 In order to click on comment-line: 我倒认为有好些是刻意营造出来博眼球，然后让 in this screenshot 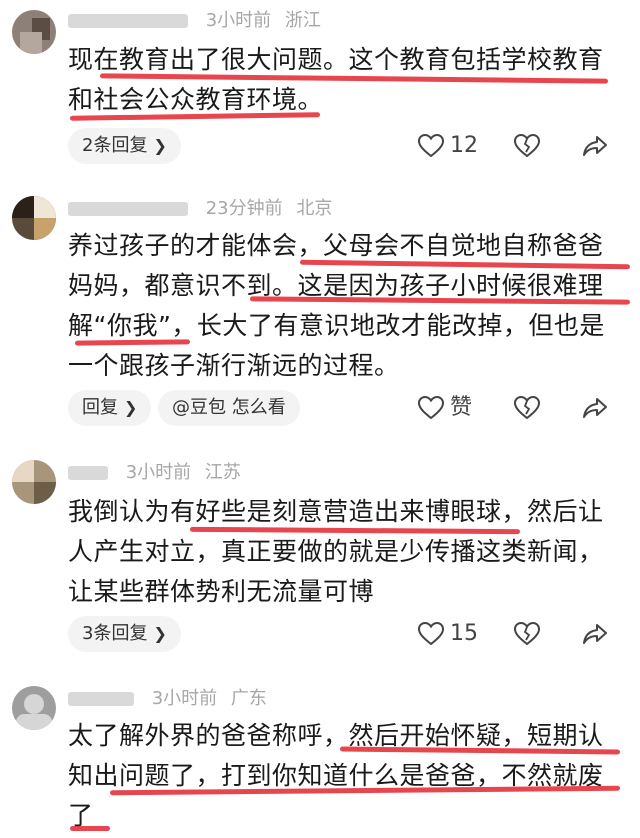, I will do `click(336, 511)`.